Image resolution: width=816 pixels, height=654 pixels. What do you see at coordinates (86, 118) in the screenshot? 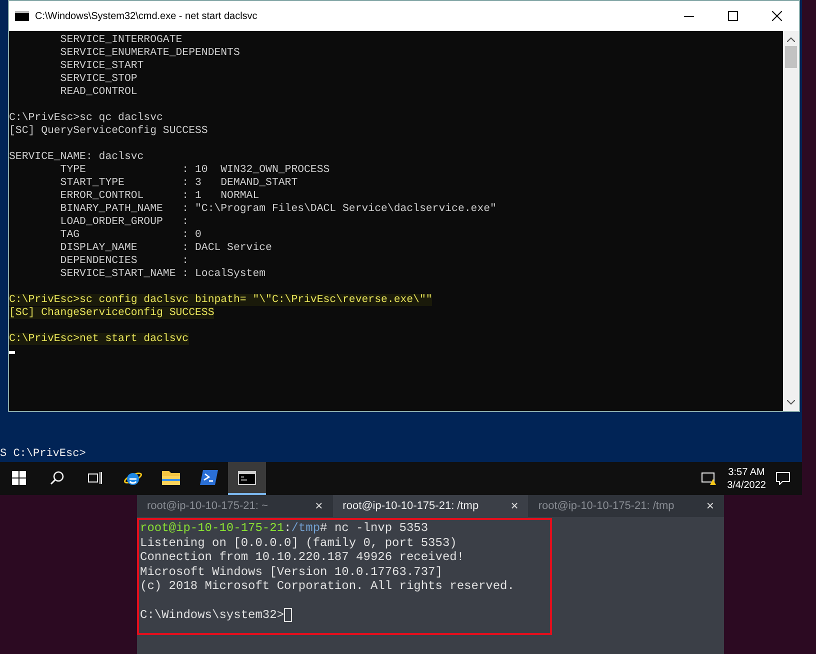
I see `console-line: C:\PrivEsc>sc qc daclsvc` at bounding box center [86, 118].